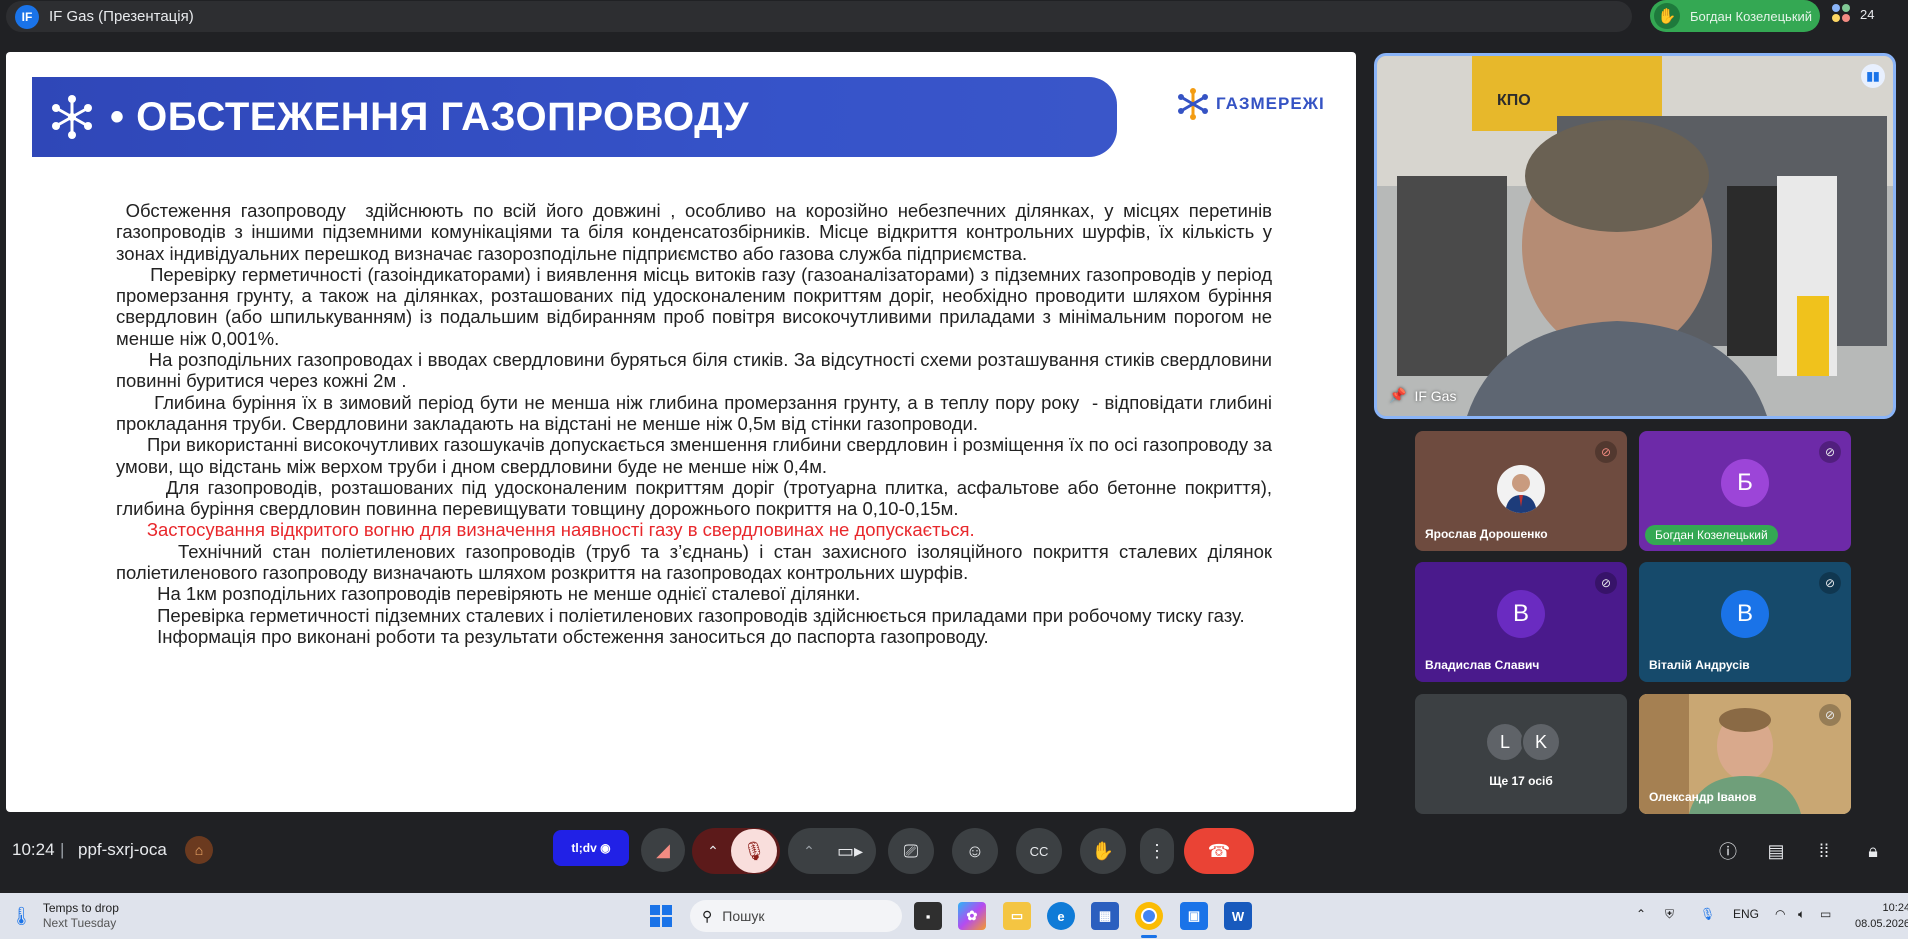  I want to click on active-speaker-name: Богдан Козелецький, so click(1751, 16).